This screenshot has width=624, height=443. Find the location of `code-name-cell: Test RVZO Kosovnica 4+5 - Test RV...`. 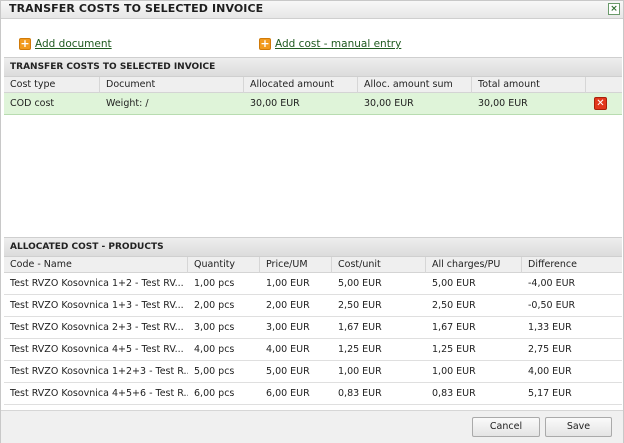

code-name-cell: Test RVZO Kosovnica 4+5 - Test RV... is located at coordinates (97, 349).